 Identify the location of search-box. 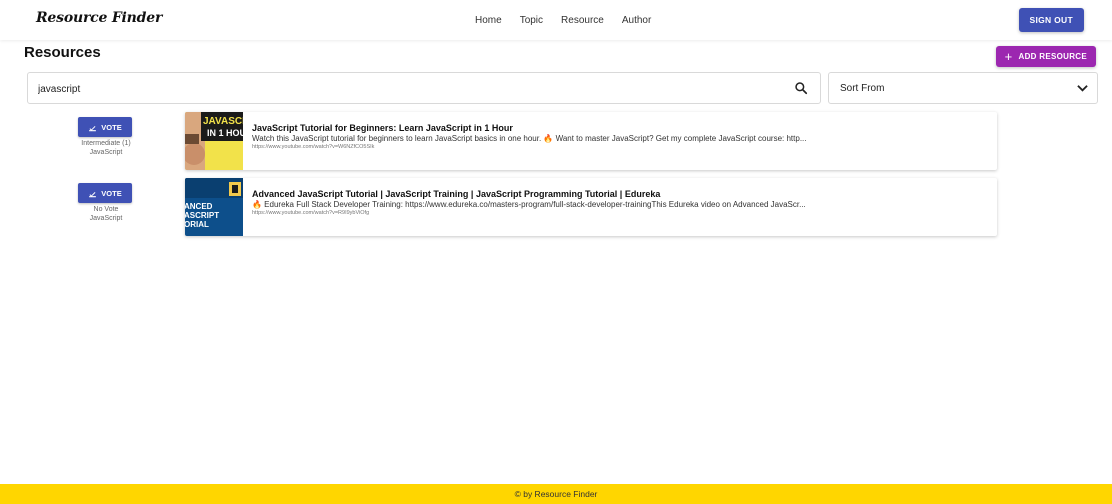
(424, 88).